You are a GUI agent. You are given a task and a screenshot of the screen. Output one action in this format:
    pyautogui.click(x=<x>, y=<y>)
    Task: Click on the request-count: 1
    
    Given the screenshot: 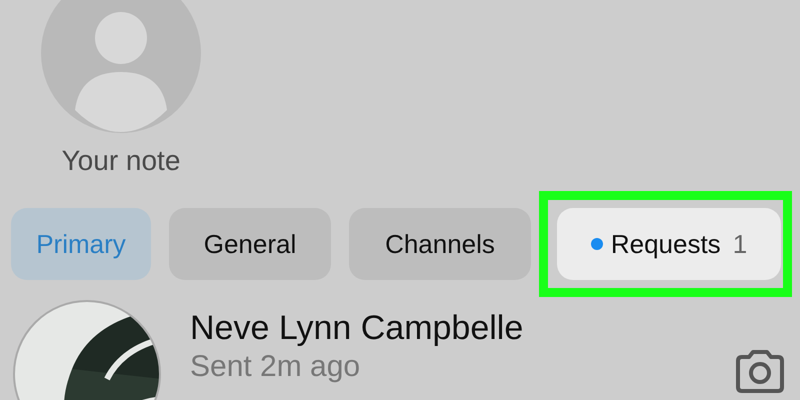 What is the action you would take?
    pyautogui.click(x=740, y=244)
    